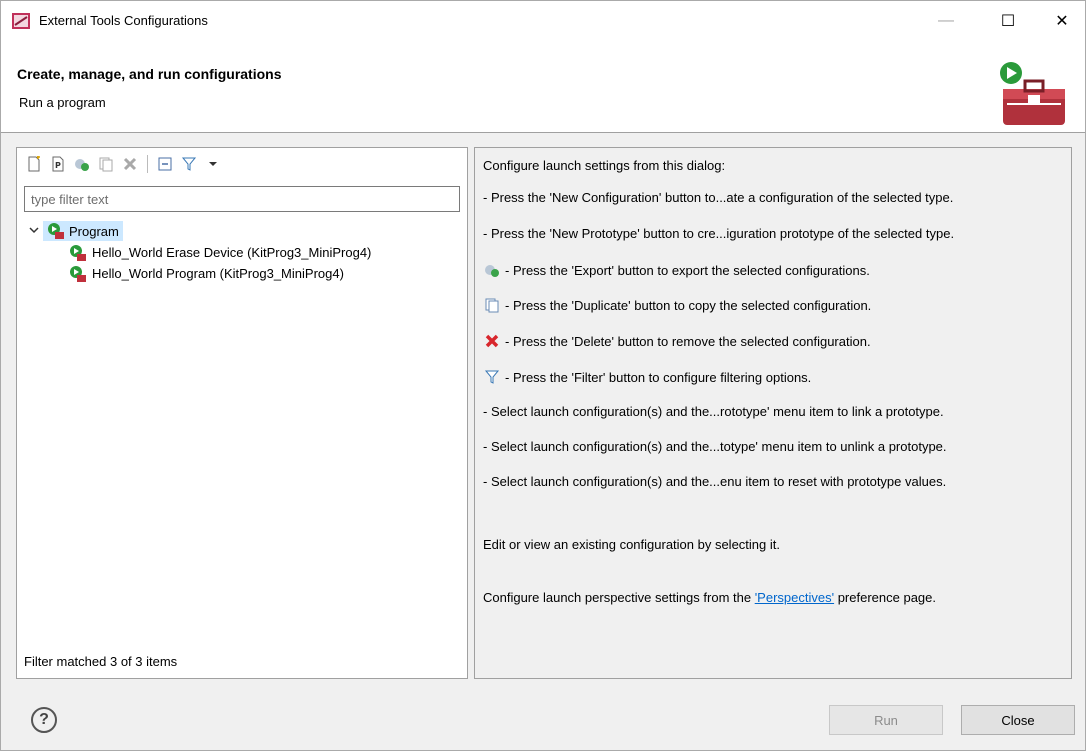 The height and width of the screenshot is (751, 1086). What do you see at coordinates (1062, 21) in the screenshot?
I see `close-window-button: ✕` at bounding box center [1062, 21].